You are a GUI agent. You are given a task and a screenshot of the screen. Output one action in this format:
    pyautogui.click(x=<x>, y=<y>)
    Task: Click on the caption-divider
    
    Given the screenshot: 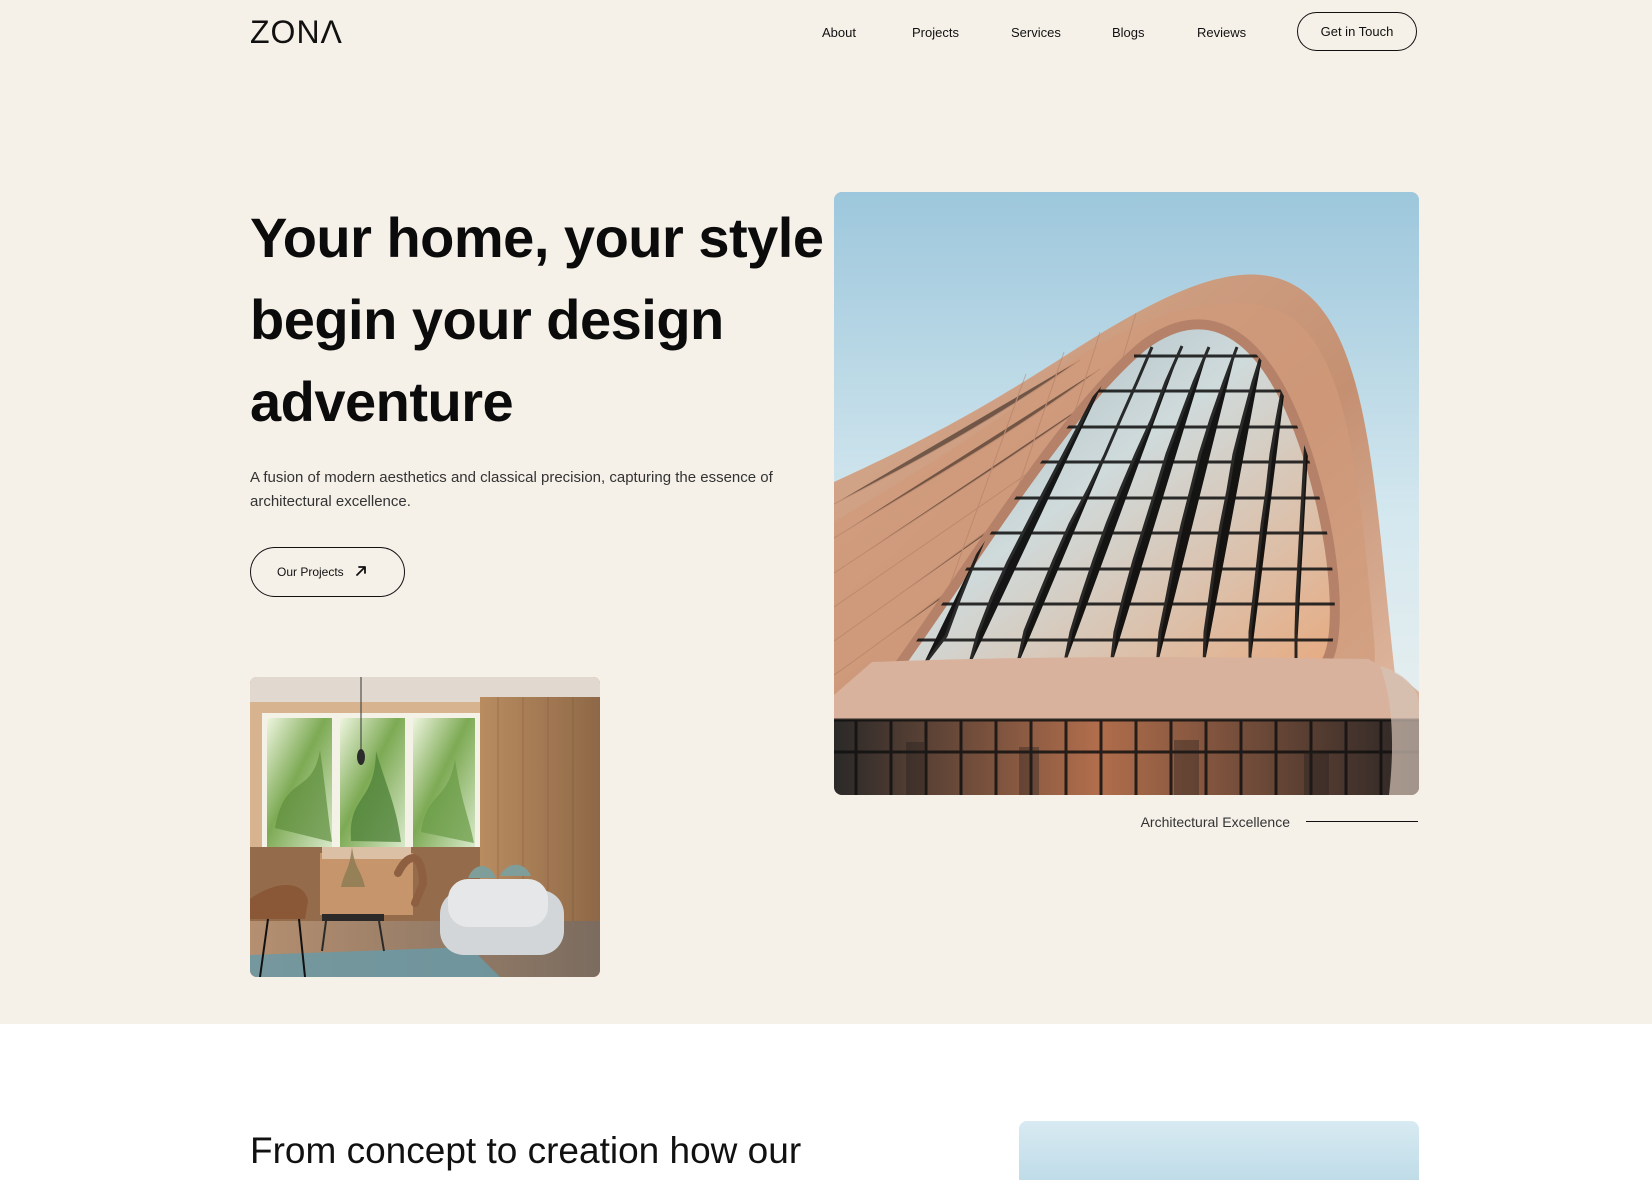 What is the action you would take?
    pyautogui.click(x=1362, y=821)
    